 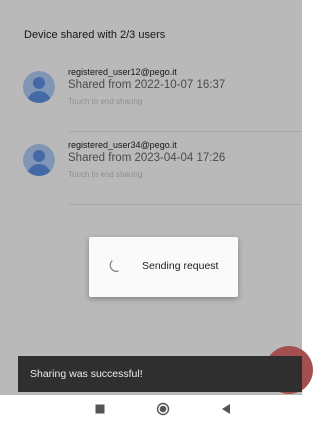 I want to click on back-icon, so click(x=226, y=408).